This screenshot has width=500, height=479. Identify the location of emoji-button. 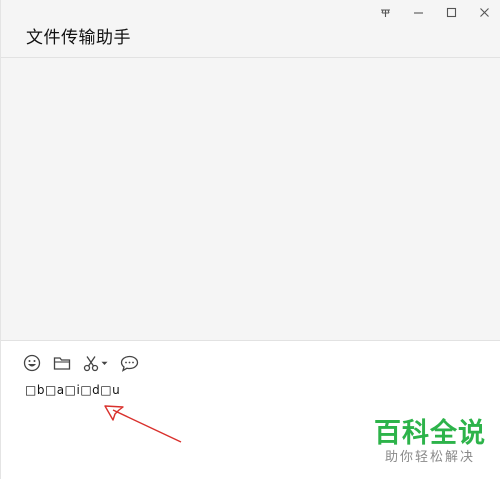
(32, 363).